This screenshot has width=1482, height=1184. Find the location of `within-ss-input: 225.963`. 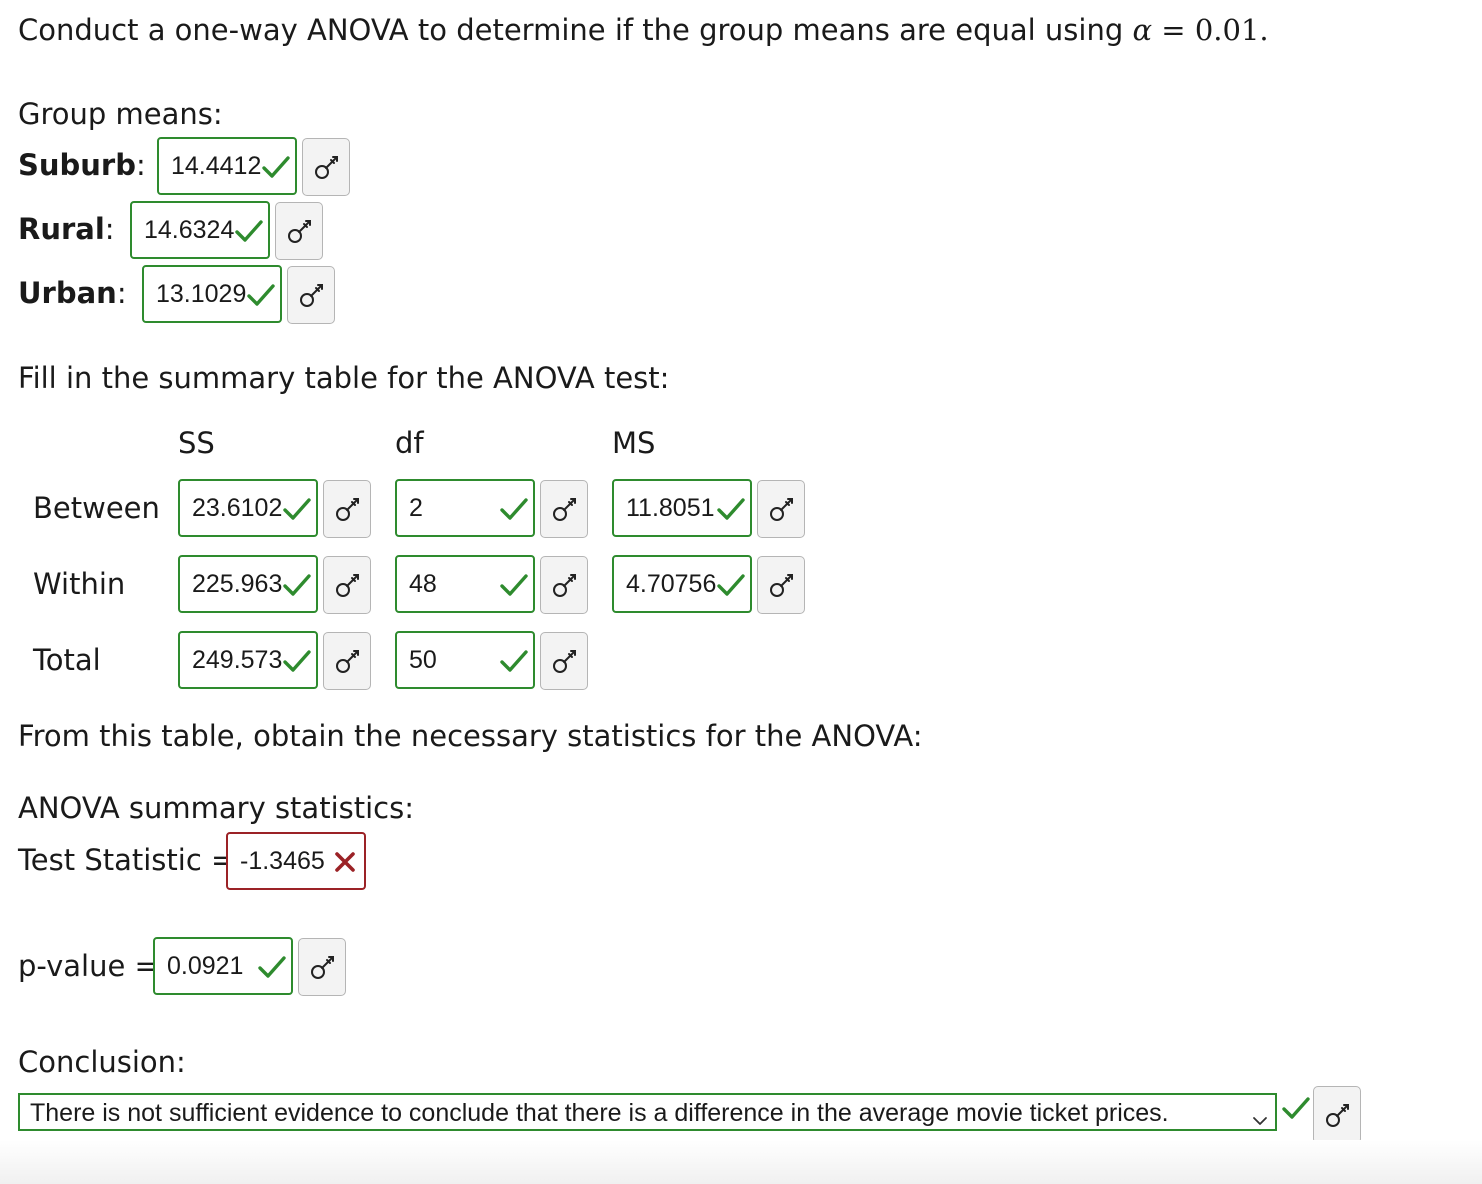

within-ss-input: 225.963 is located at coordinates (248, 584).